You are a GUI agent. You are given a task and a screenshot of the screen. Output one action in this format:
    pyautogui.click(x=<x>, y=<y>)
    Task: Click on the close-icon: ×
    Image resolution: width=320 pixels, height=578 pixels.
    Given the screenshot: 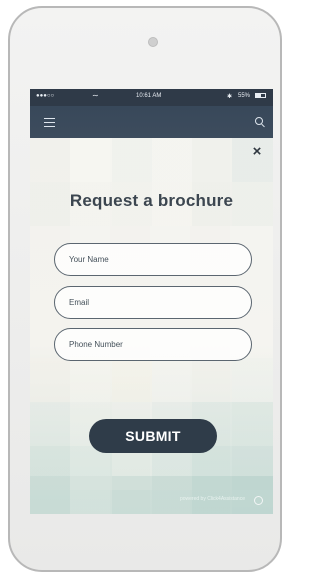 What is the action you would take?
    pyautogui.click(x=257, y=152)
    